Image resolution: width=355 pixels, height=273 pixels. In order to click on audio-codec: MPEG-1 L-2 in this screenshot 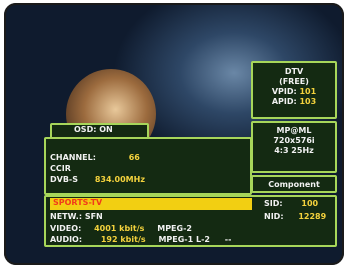, I will do `click(184, 239)`.